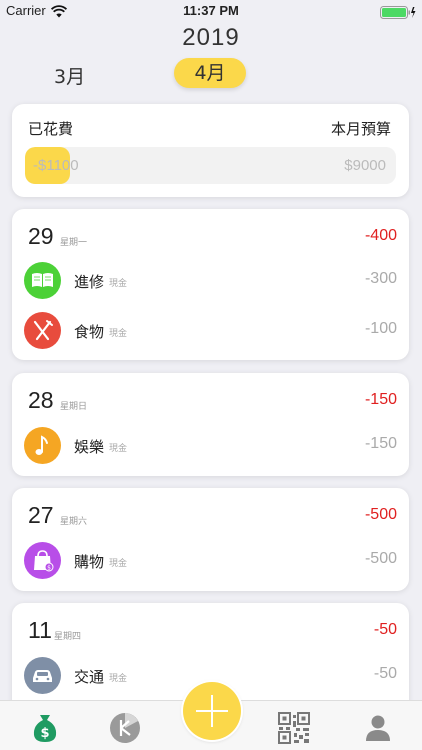  What do you see at coordinates (360, 129) in the screenshot?
I see `monthly-budget-label: 本月預算` at bounding box center [360, 129].